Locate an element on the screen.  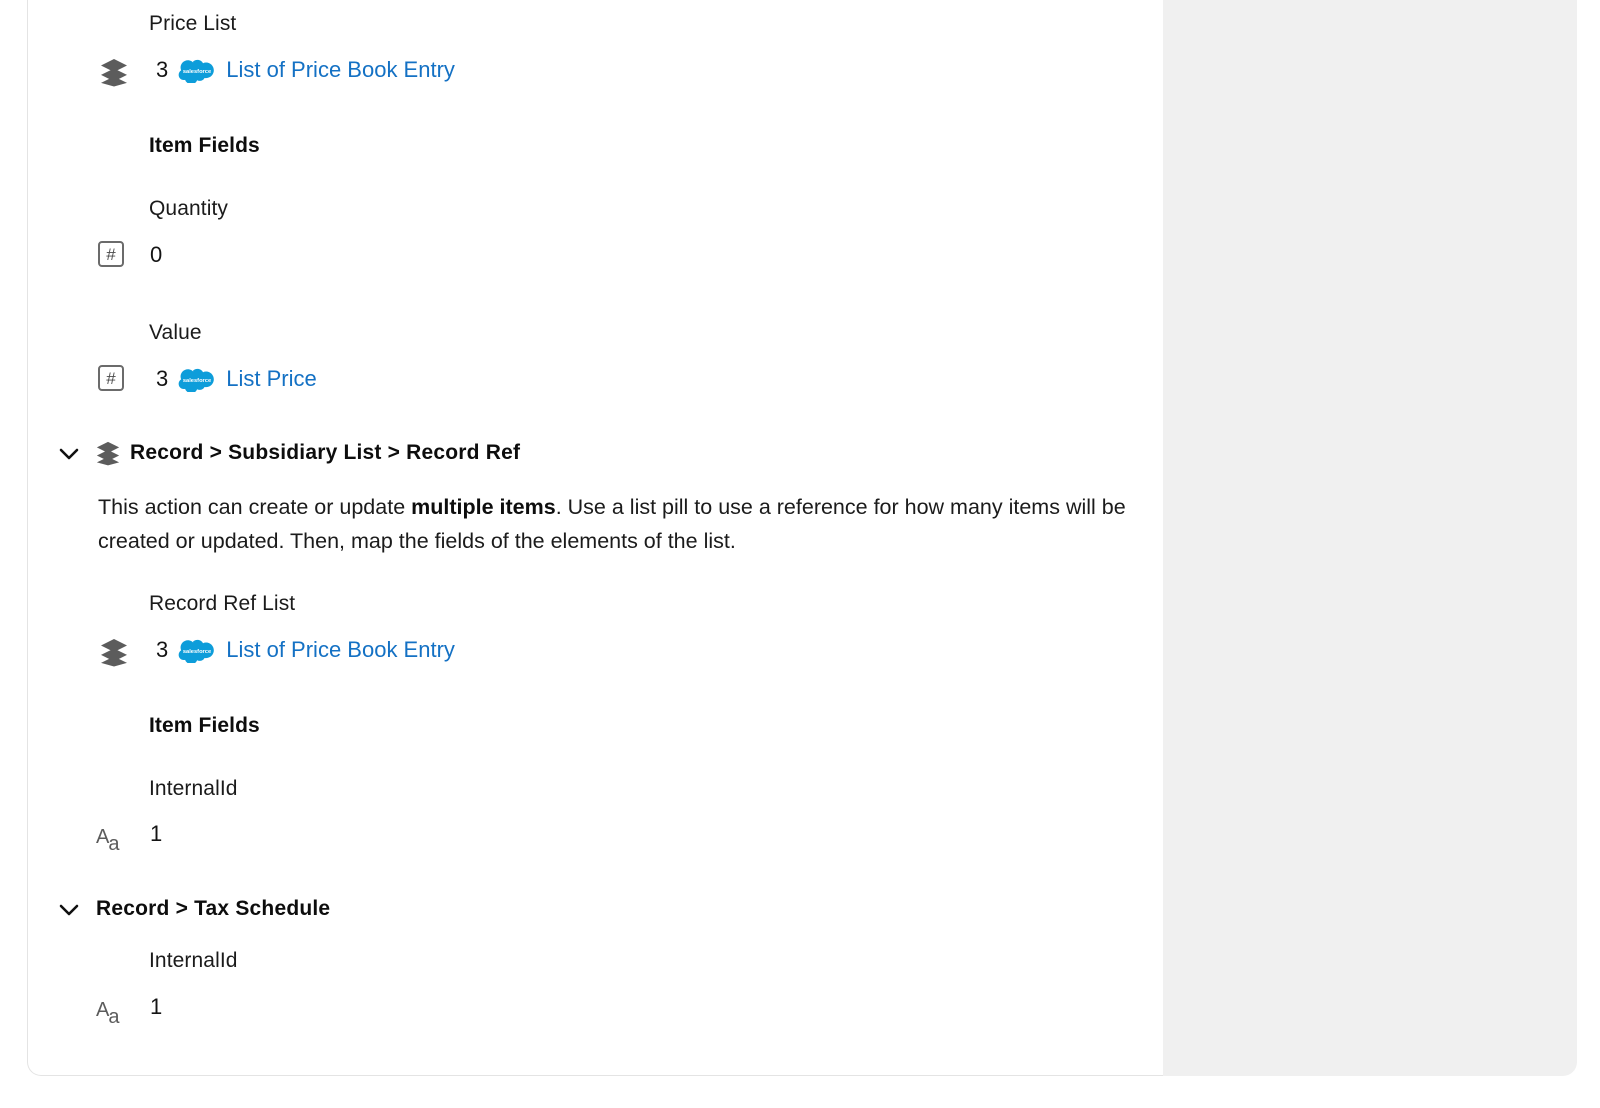
field-value-quantity: 0 is located at coordinates (156, 255).